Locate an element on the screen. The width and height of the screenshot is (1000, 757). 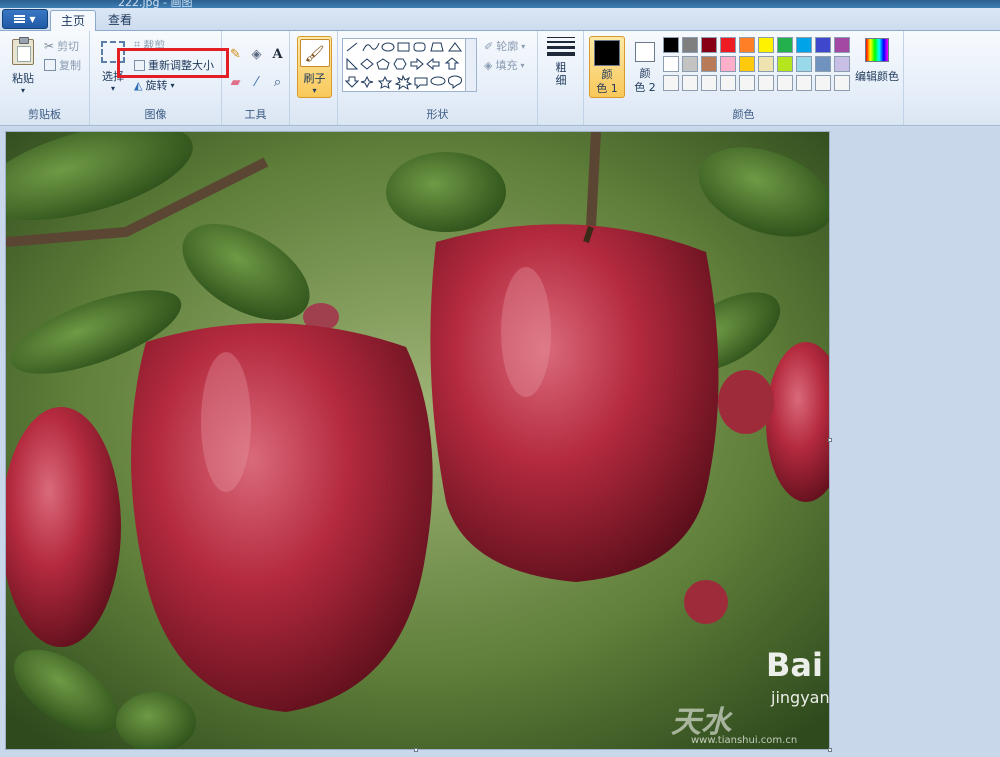
color1-label-line2: 色 1 is located at coordinates (607, 88).